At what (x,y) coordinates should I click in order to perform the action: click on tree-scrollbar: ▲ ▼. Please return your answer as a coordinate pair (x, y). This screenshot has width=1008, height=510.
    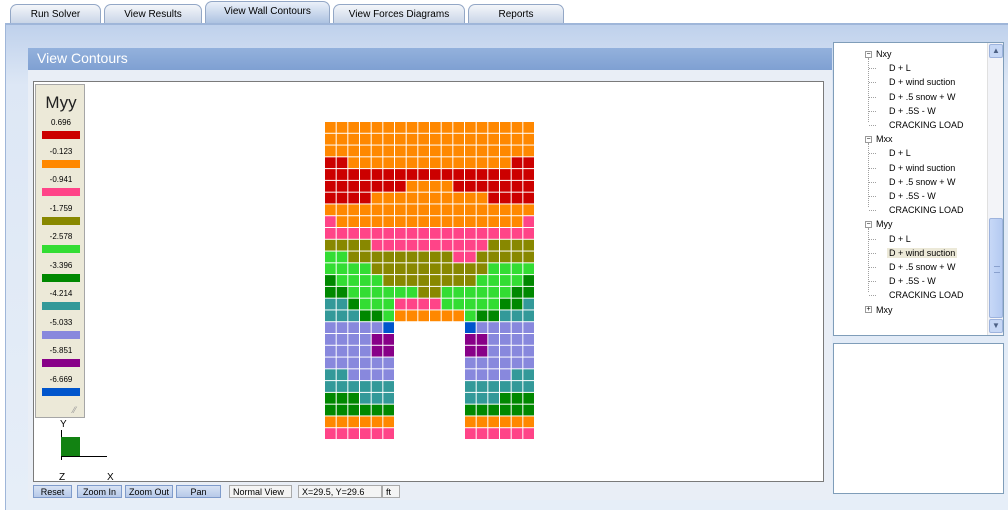
    Looking at the image, I should click on (995, 189).